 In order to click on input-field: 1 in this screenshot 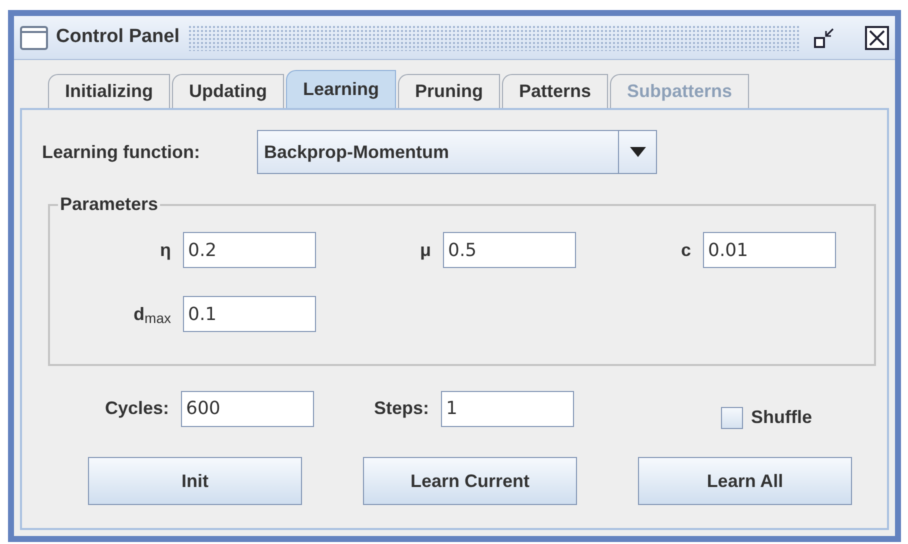, I will do `click(507, 408)`.